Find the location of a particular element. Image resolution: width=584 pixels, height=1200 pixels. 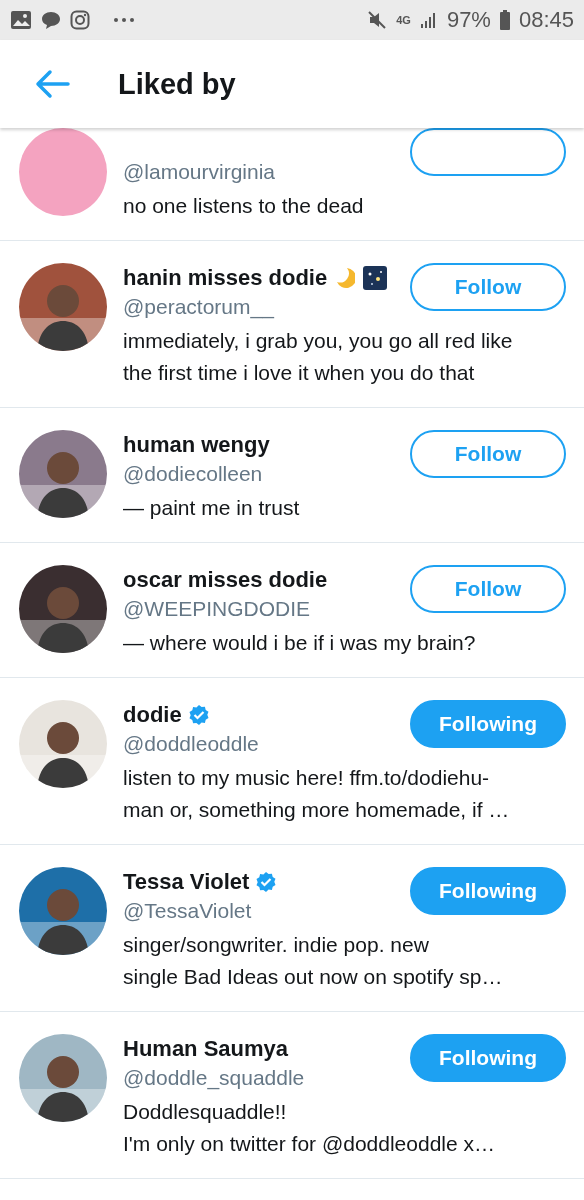

more-icon is located at coordinates (124, 20).